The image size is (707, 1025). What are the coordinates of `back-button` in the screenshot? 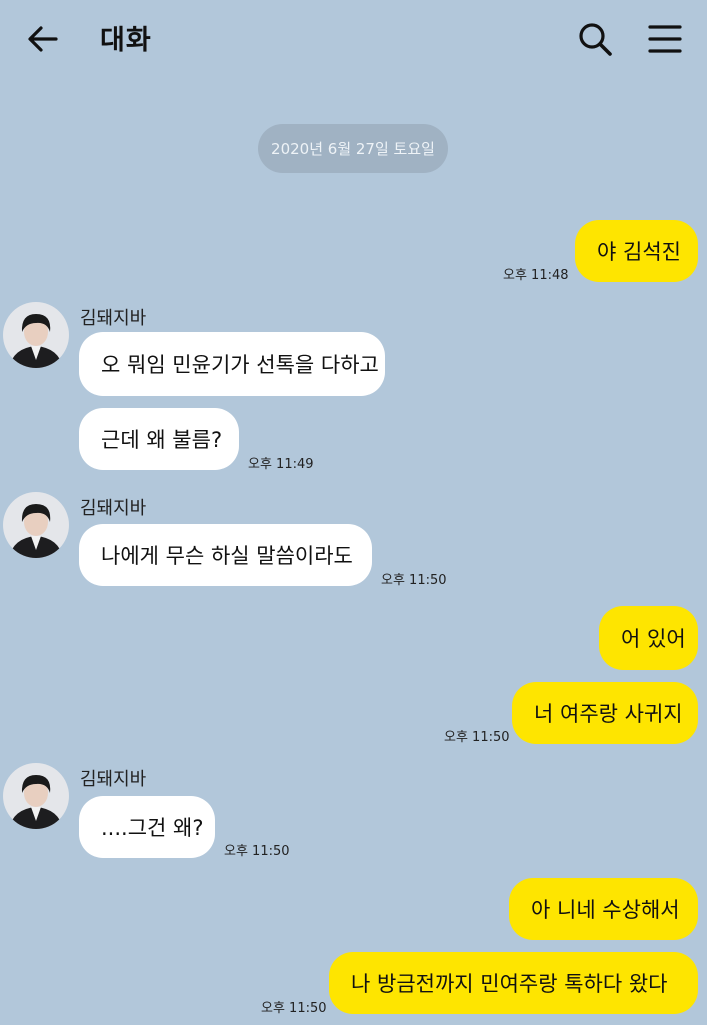 It's located at (43, 39).